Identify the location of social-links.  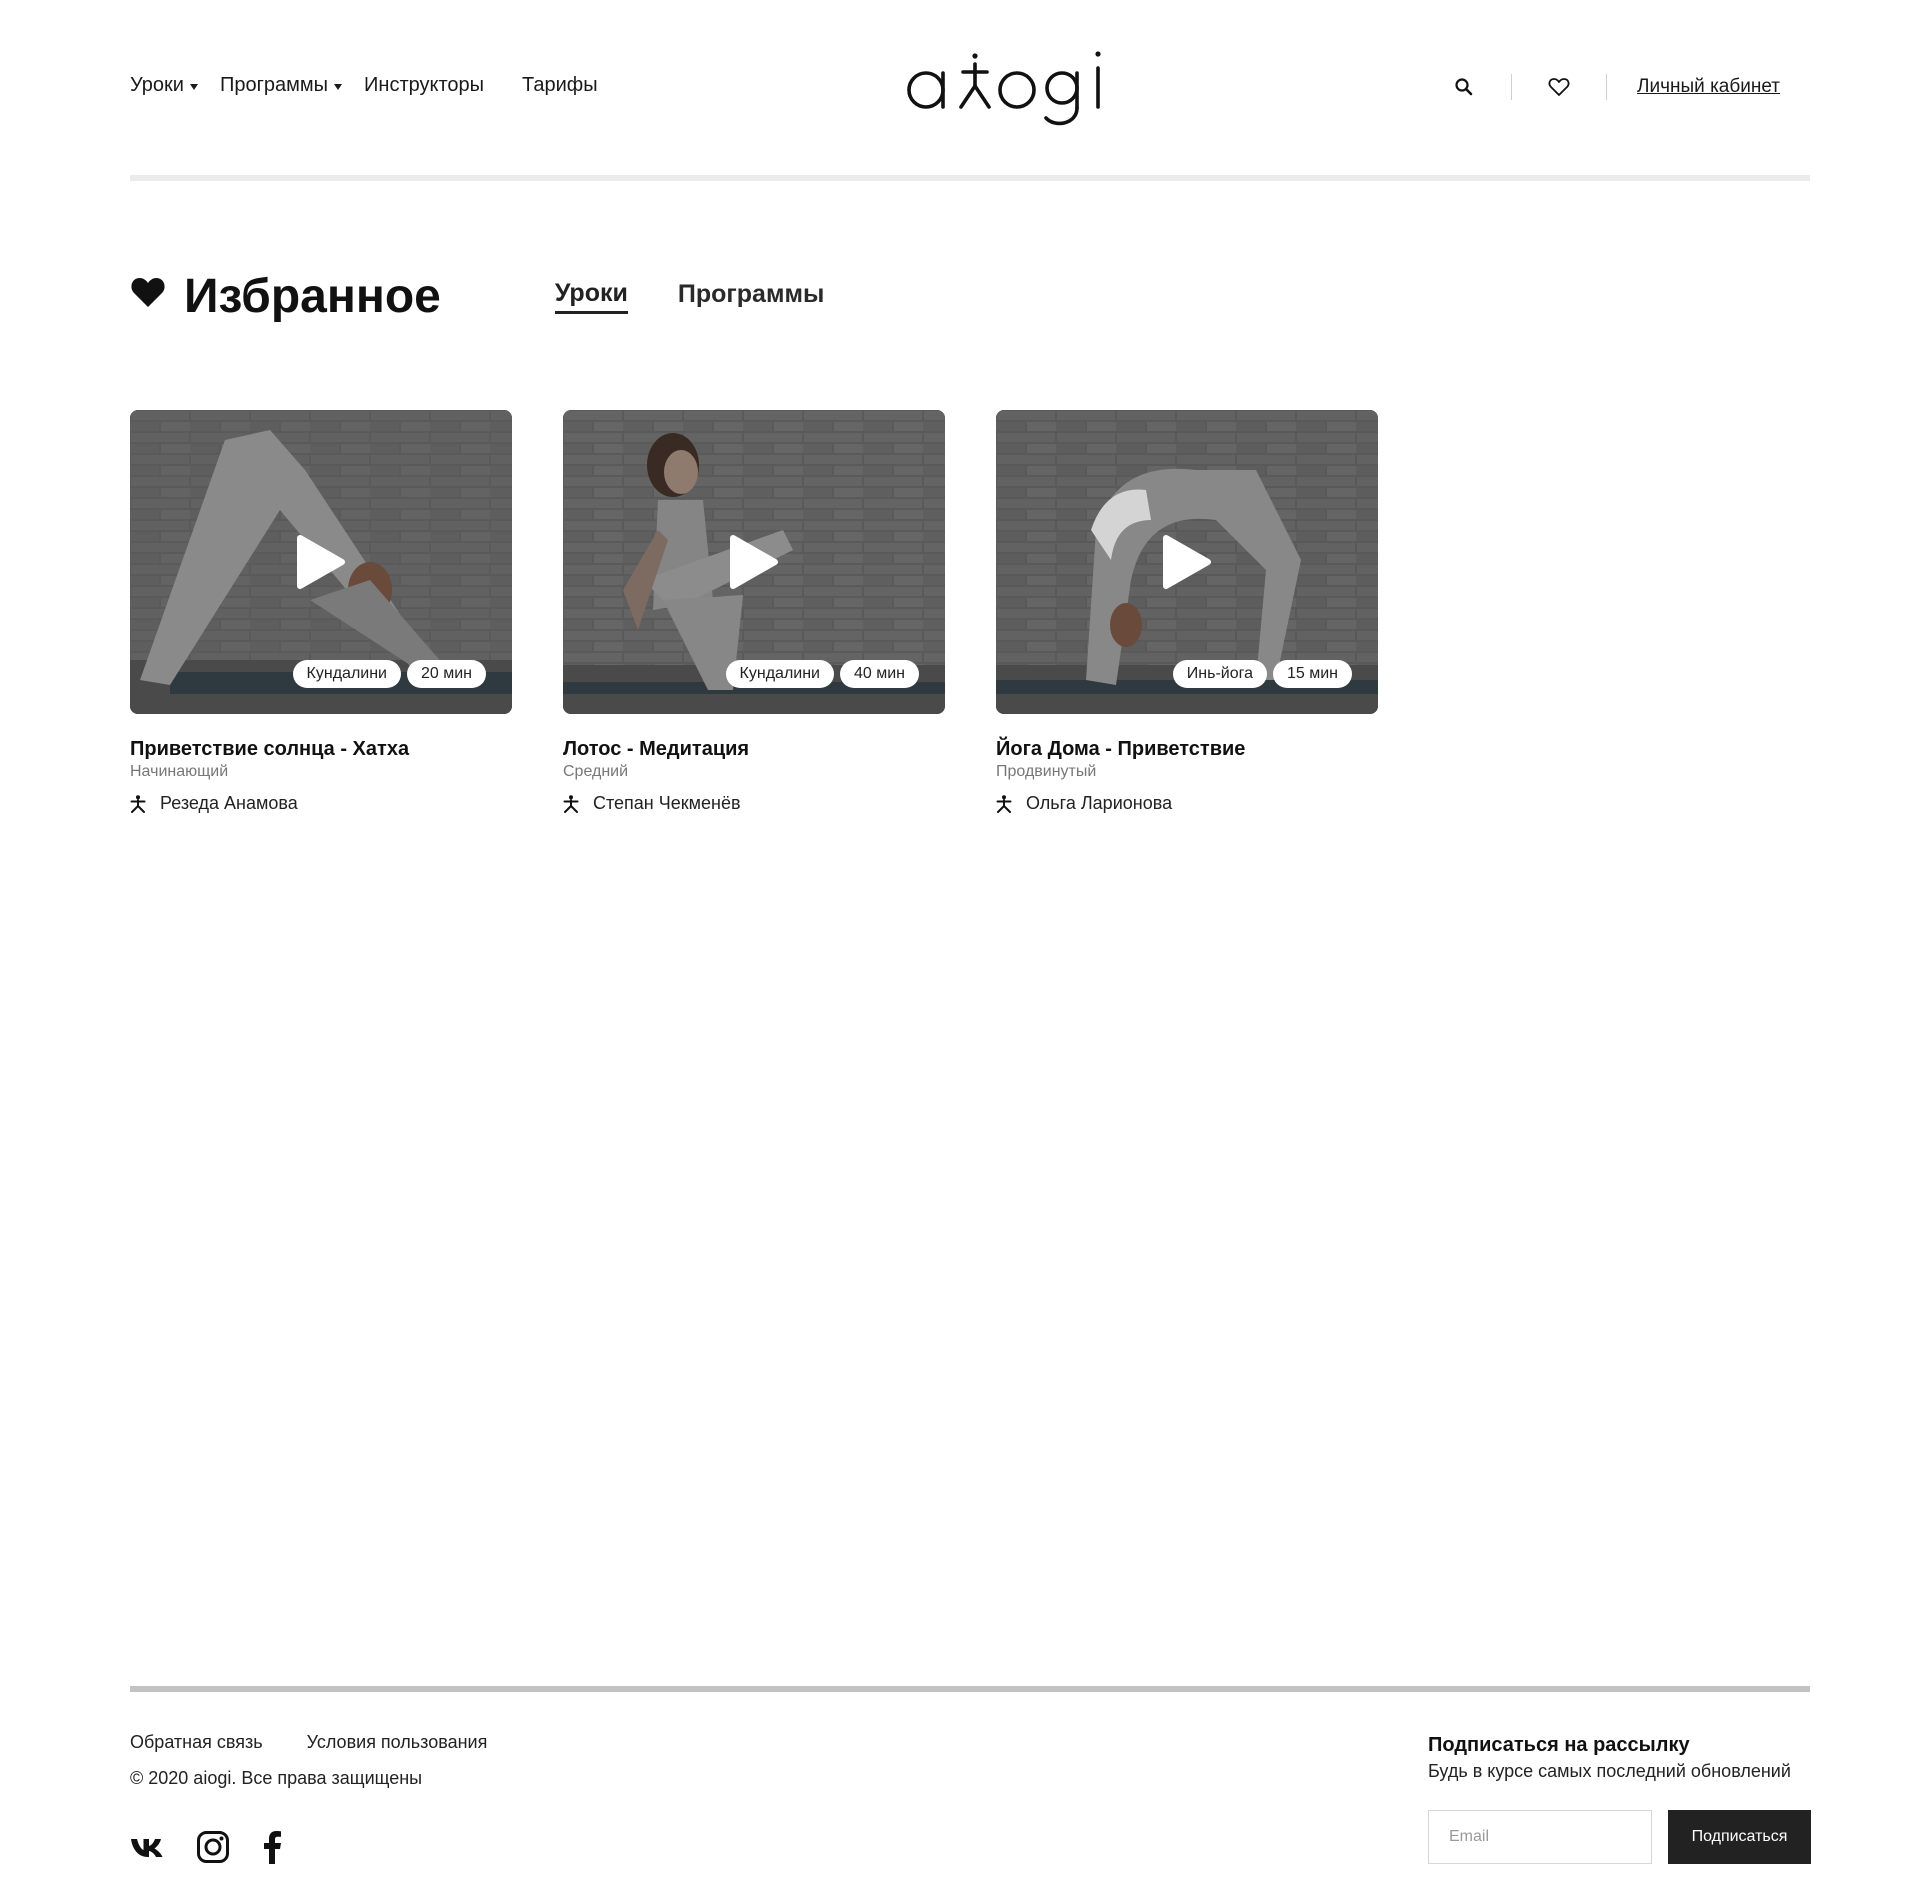
(222, 1847).